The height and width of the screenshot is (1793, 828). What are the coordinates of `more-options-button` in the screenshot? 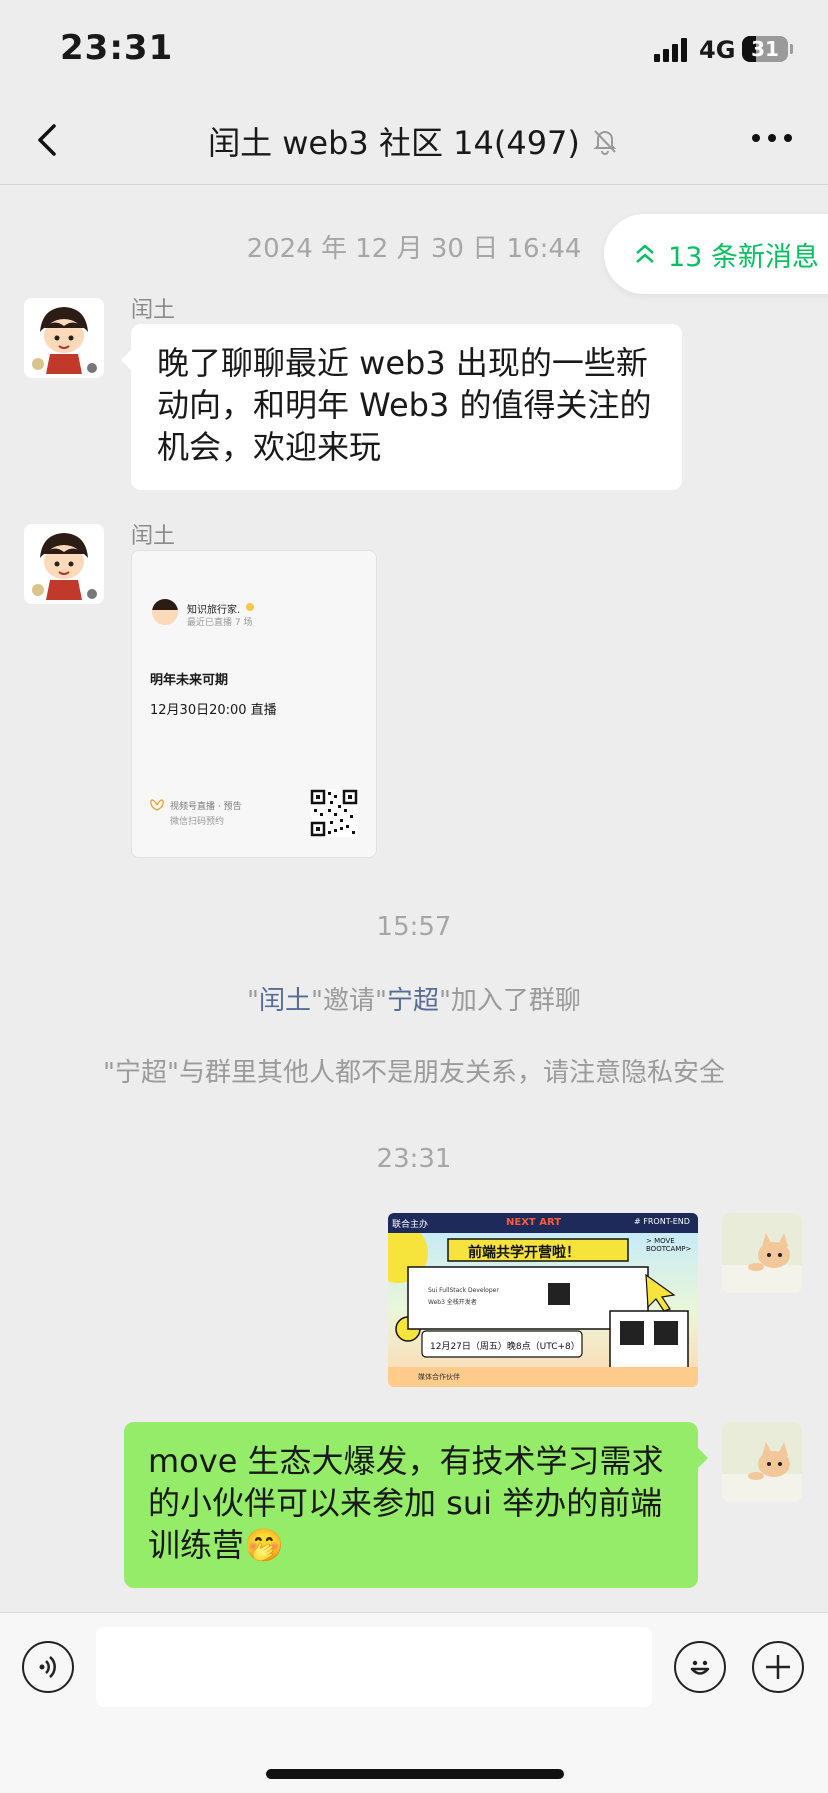 It's located at (772, 139).